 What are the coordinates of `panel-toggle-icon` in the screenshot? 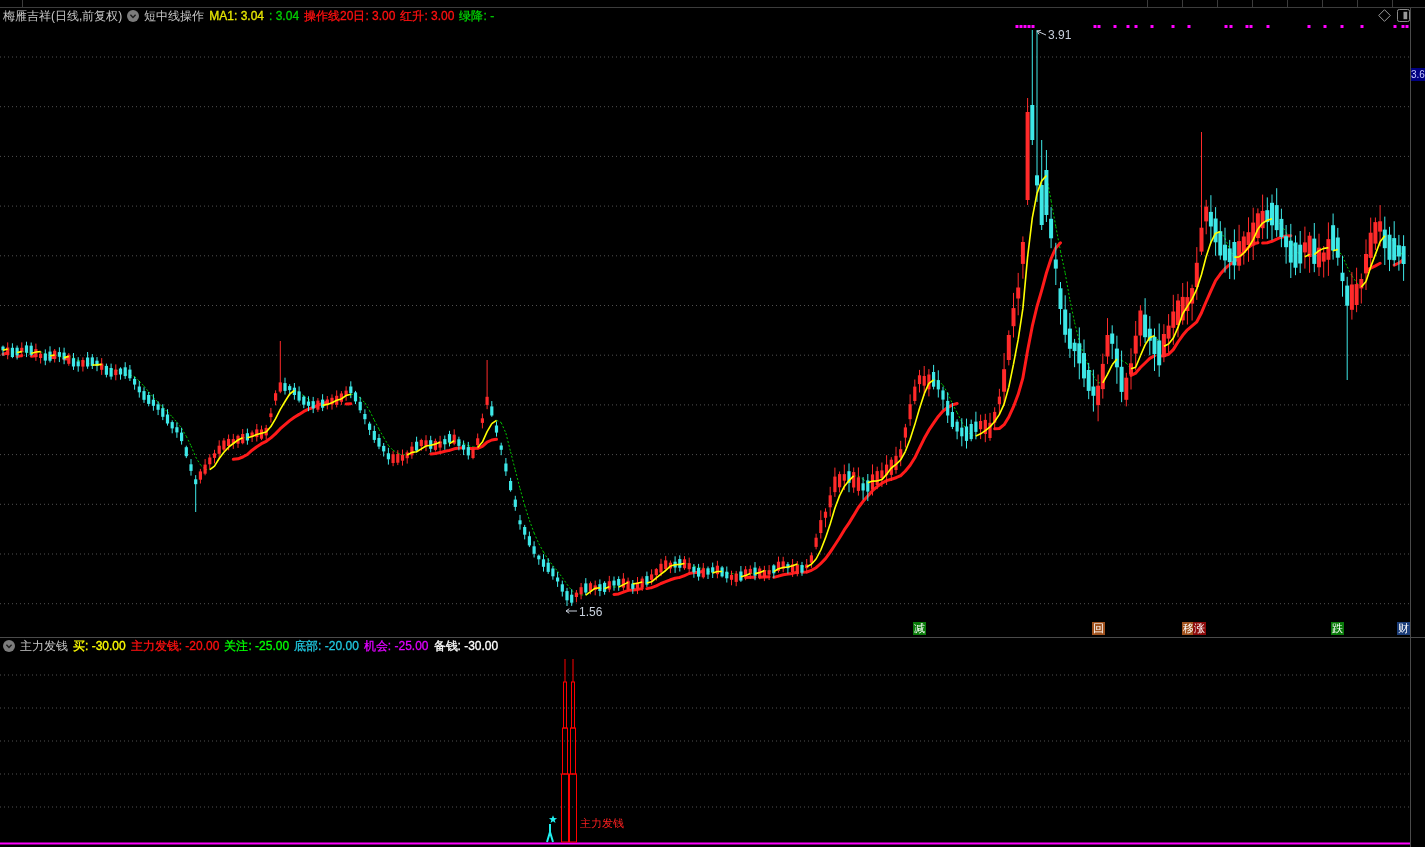 It's located at (1403, 15).